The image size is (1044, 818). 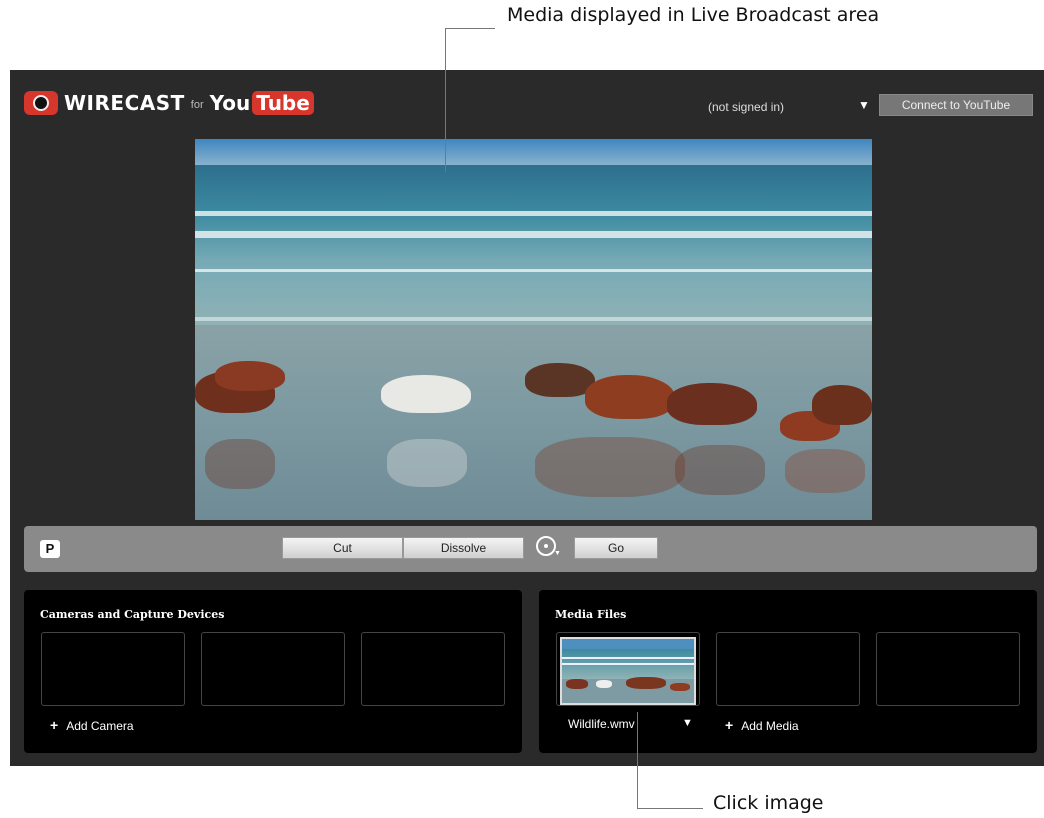 I want to click on camera-logo-icon, so click(x=41, y=103).